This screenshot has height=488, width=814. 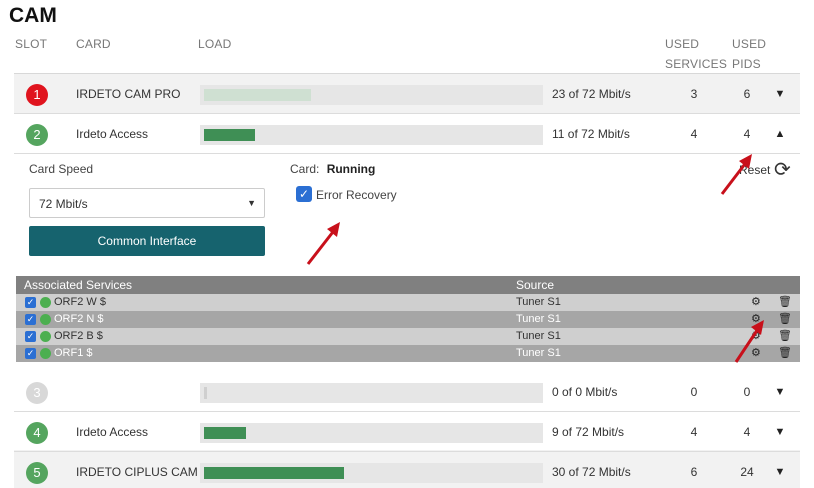 What do you see at coordinates (147, 203) in the screenshot?
I see `card-speed-select: 72 Mbit/s ▼` at bounding box center [147, 203].